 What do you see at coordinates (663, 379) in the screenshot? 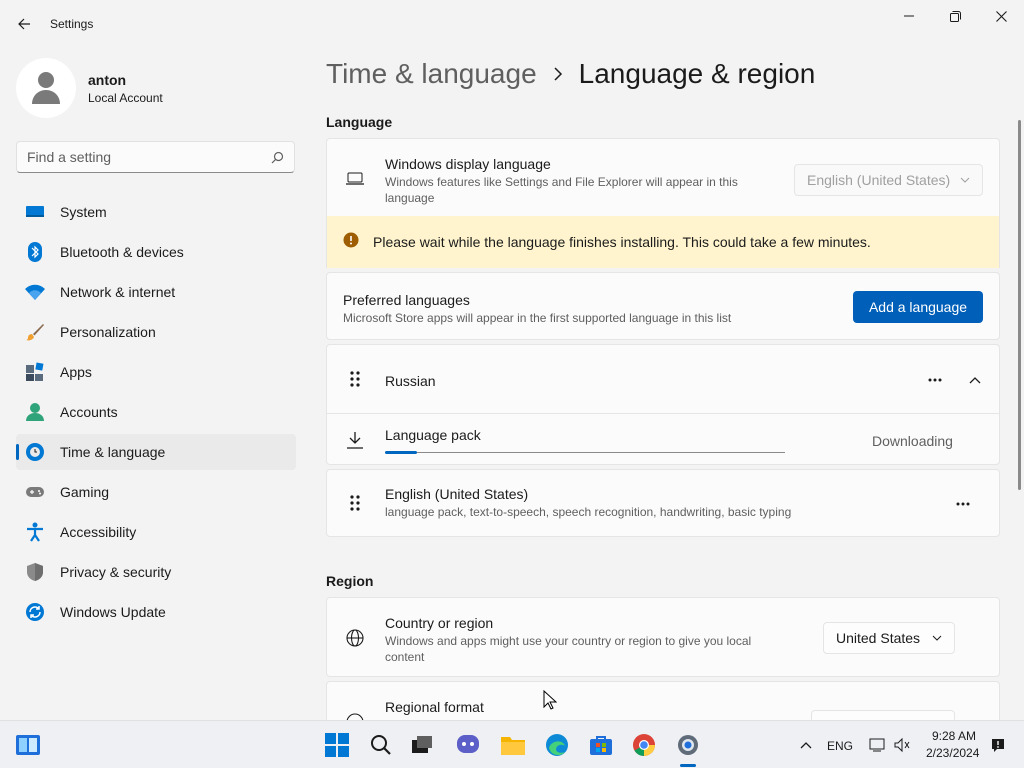
I see `language-item-russian: Russian` at bounding box center [663, 379].